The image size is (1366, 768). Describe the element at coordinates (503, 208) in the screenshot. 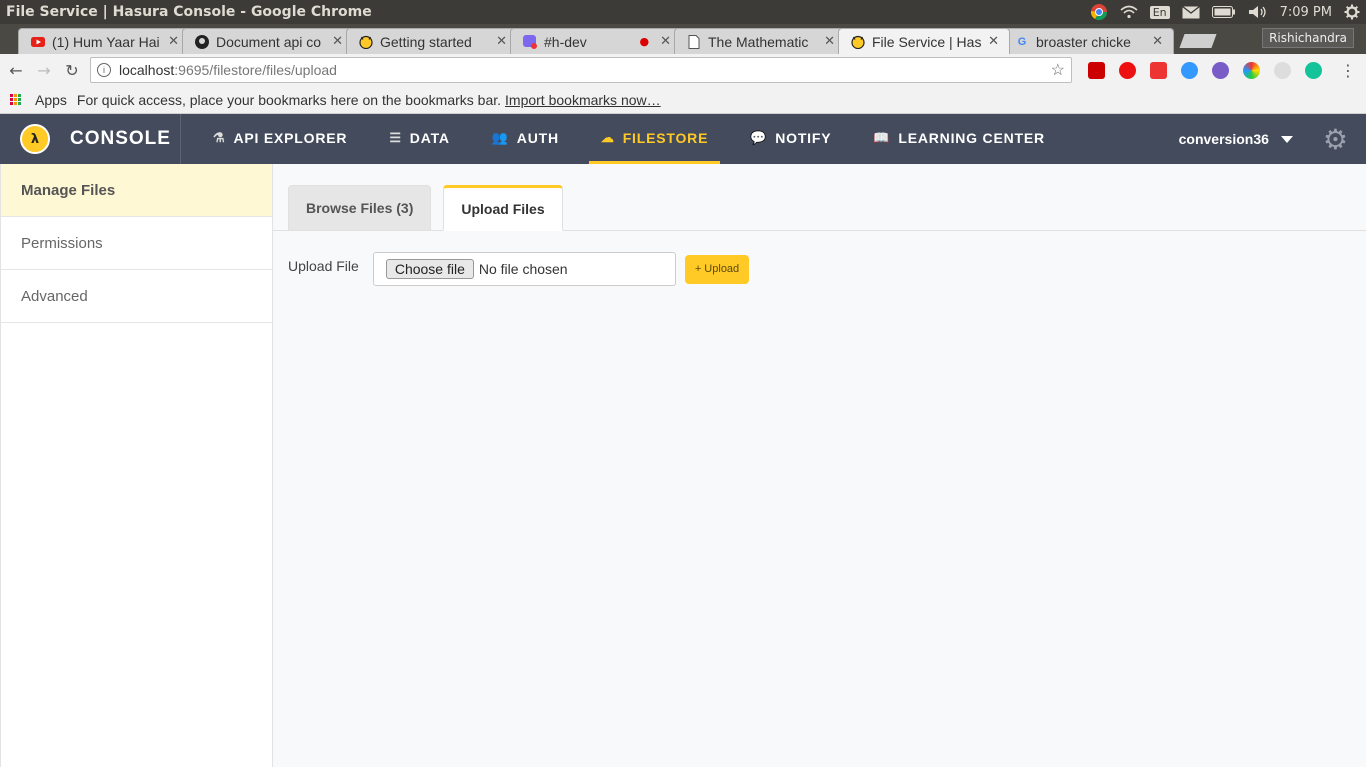

I see `tab-upload-files: Upload Files` at that location.